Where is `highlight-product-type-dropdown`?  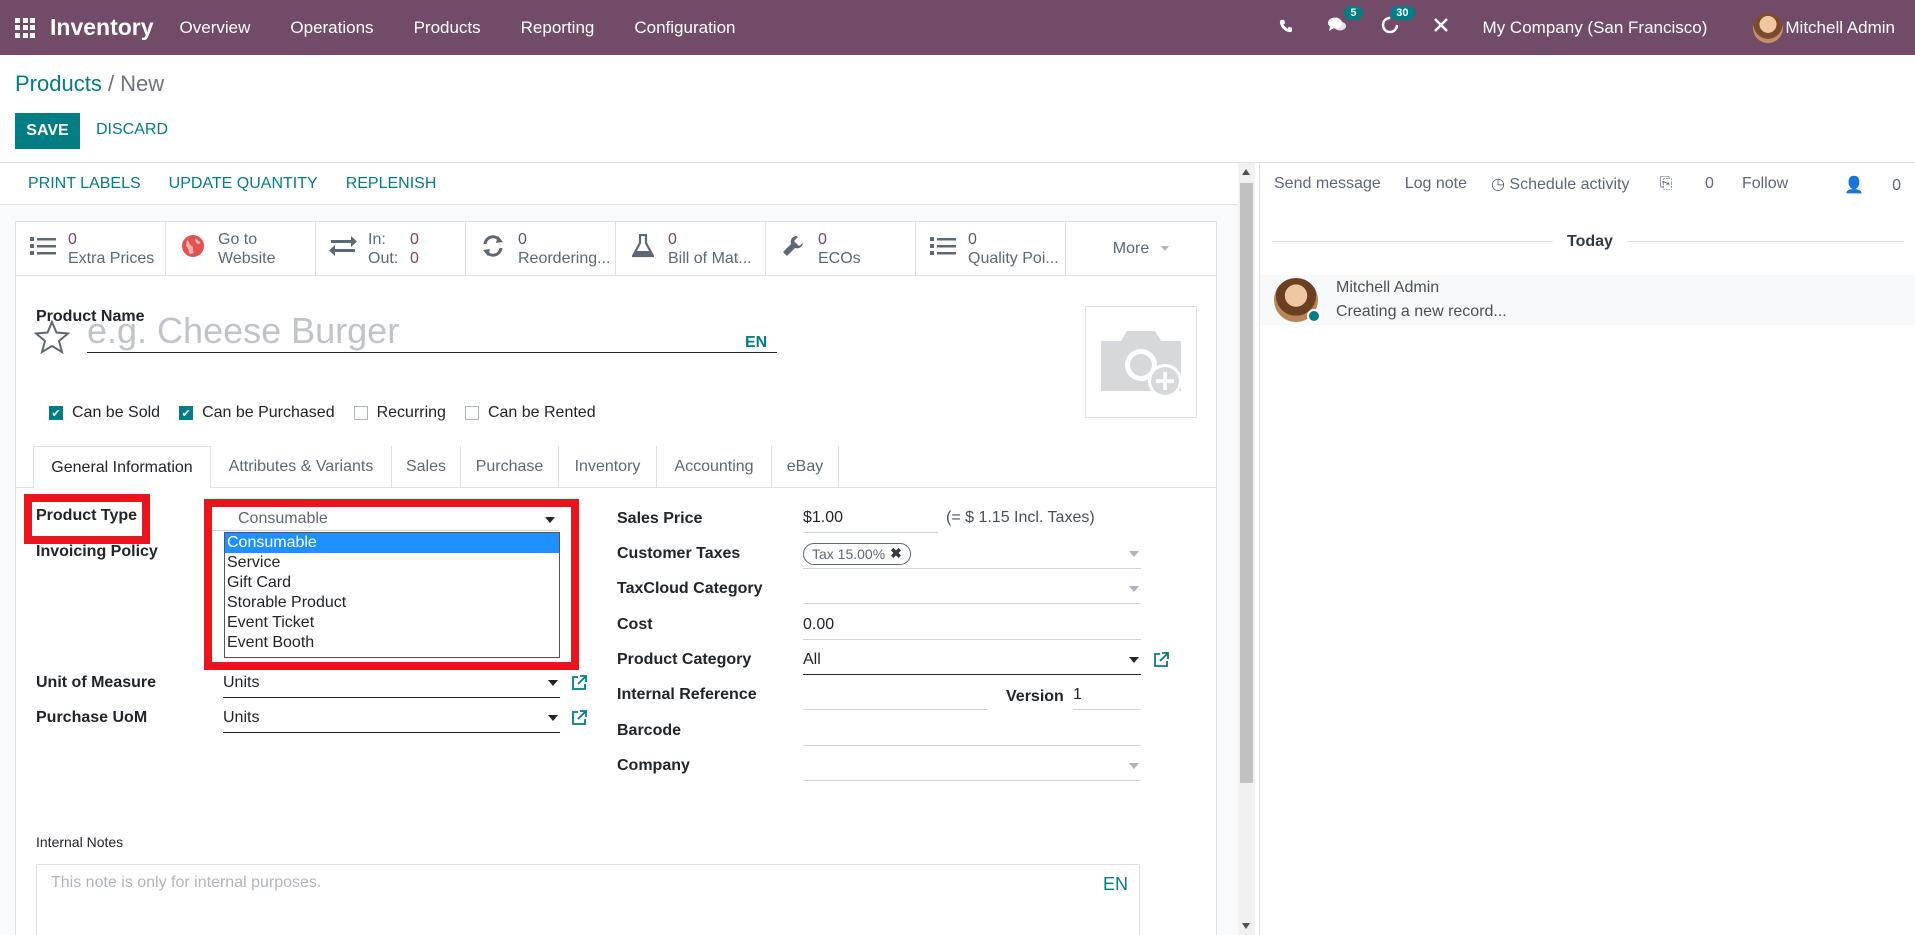
highlight-product-type-dropdown is located at coordinates (391, 584).